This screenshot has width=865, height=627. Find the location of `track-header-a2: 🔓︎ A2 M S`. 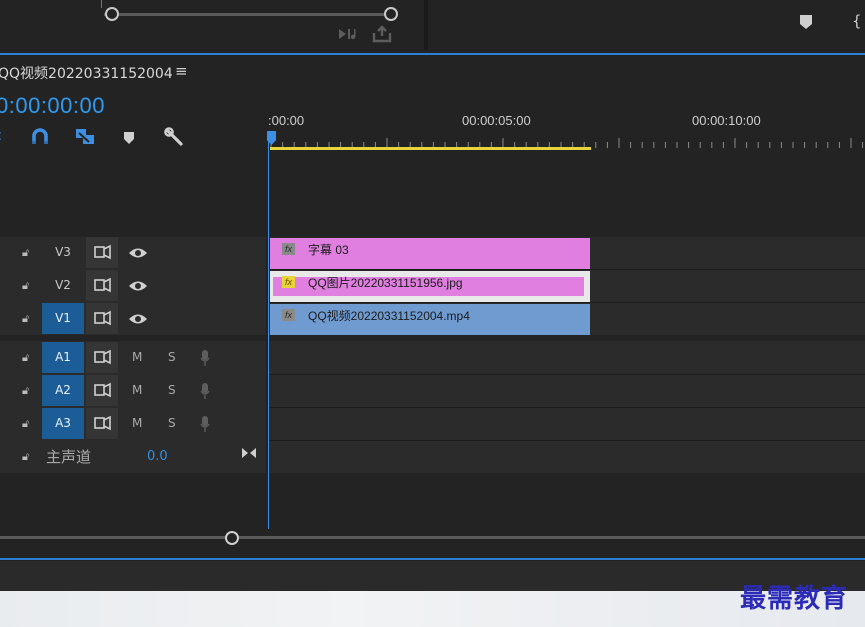

track-header-a2: 🔓︎ A2 M S is located at coordinates (133, 391).